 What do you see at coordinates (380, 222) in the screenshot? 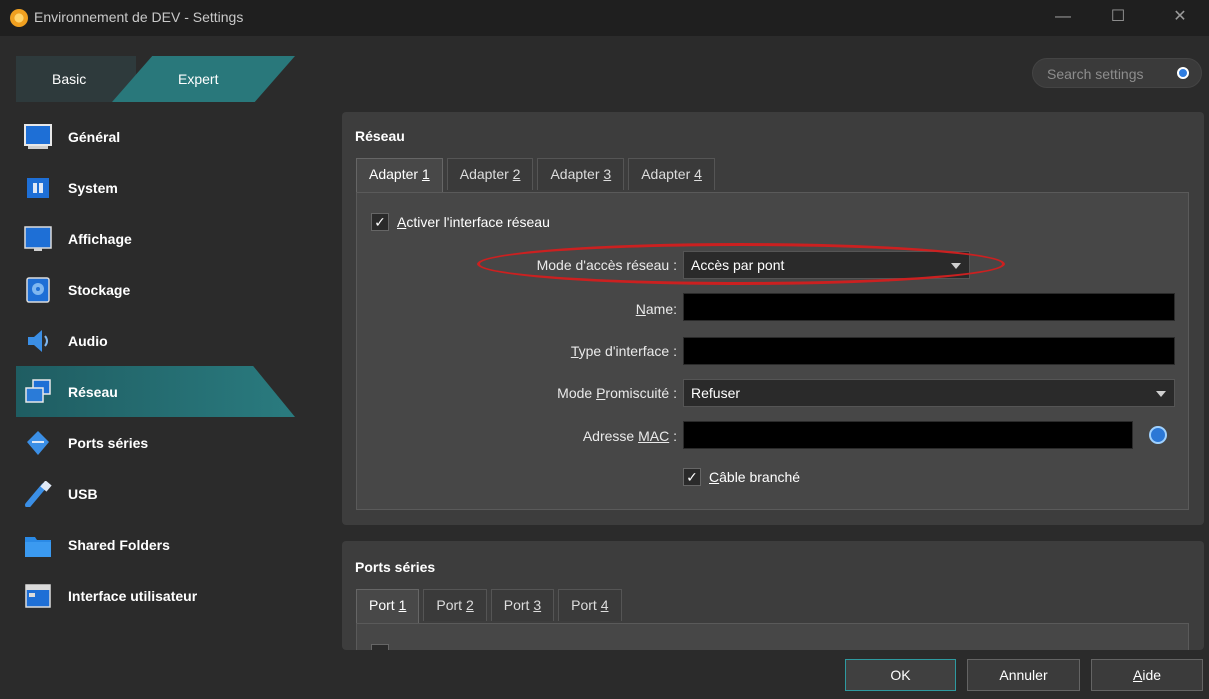
I see `enable-interface-checkbox: ✓` at bounding box center [380, 222].